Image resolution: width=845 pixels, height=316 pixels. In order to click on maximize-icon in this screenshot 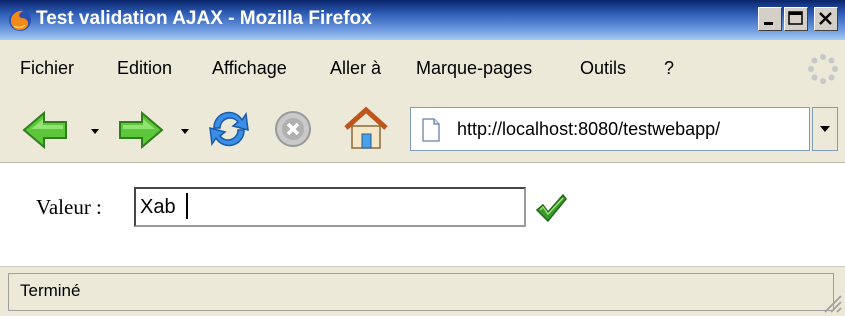, I will do `click(795, 18)`.